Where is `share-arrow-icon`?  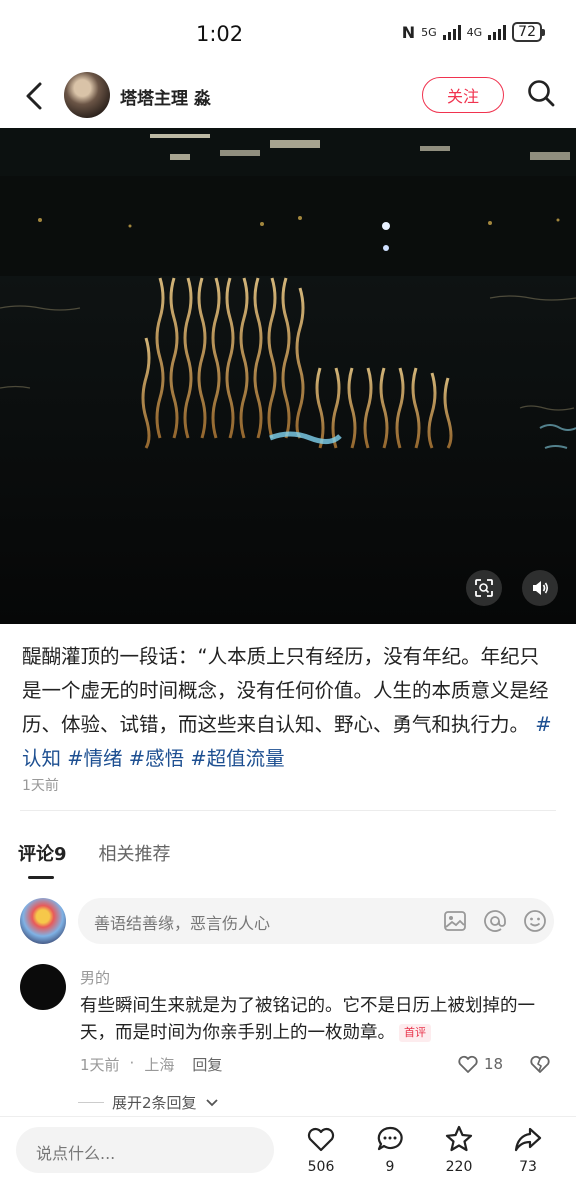 share-arrow-icon is located at coordinates (528, 1139).